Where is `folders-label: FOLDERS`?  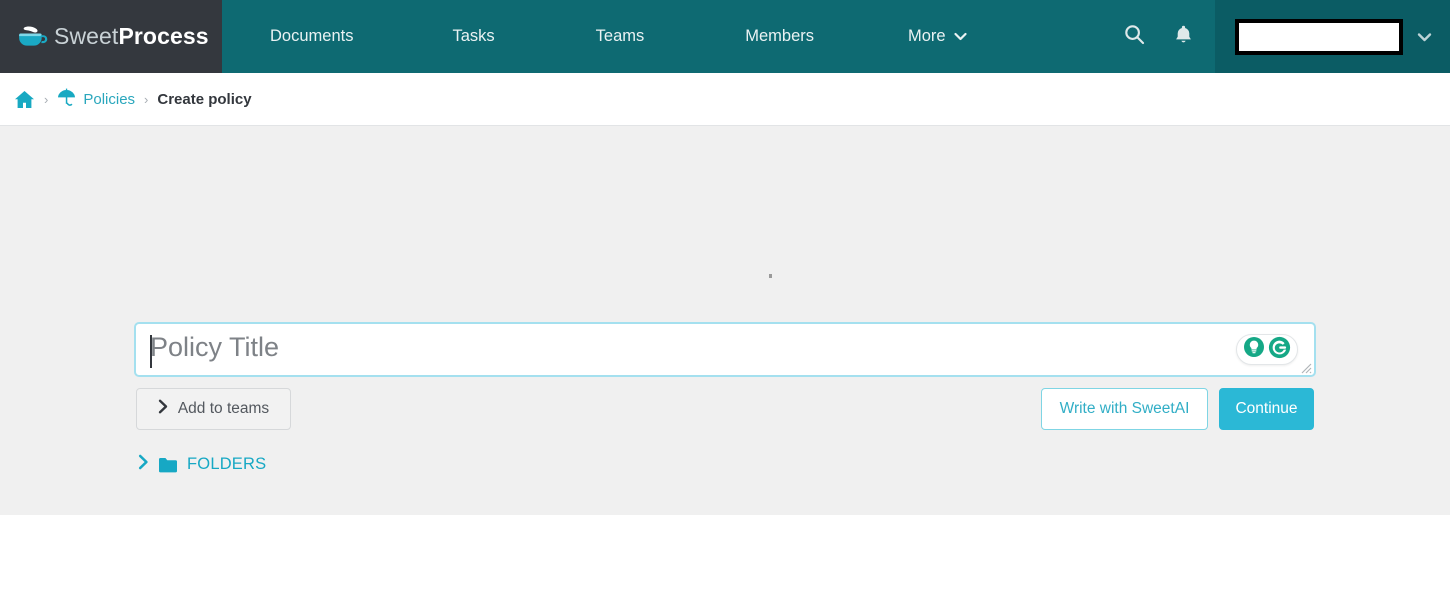
folders-label: FOLDERS is located at coordinates (227, 464).